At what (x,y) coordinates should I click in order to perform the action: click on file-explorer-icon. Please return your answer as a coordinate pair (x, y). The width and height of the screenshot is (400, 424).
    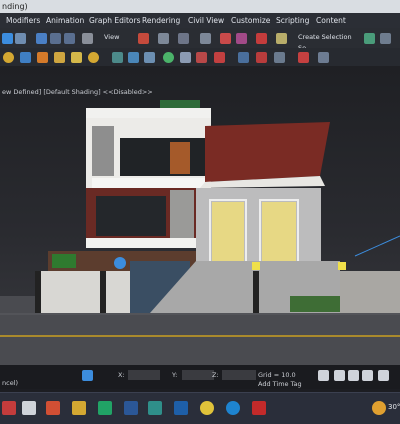
    Looking at the image, I should click on (79, 408).